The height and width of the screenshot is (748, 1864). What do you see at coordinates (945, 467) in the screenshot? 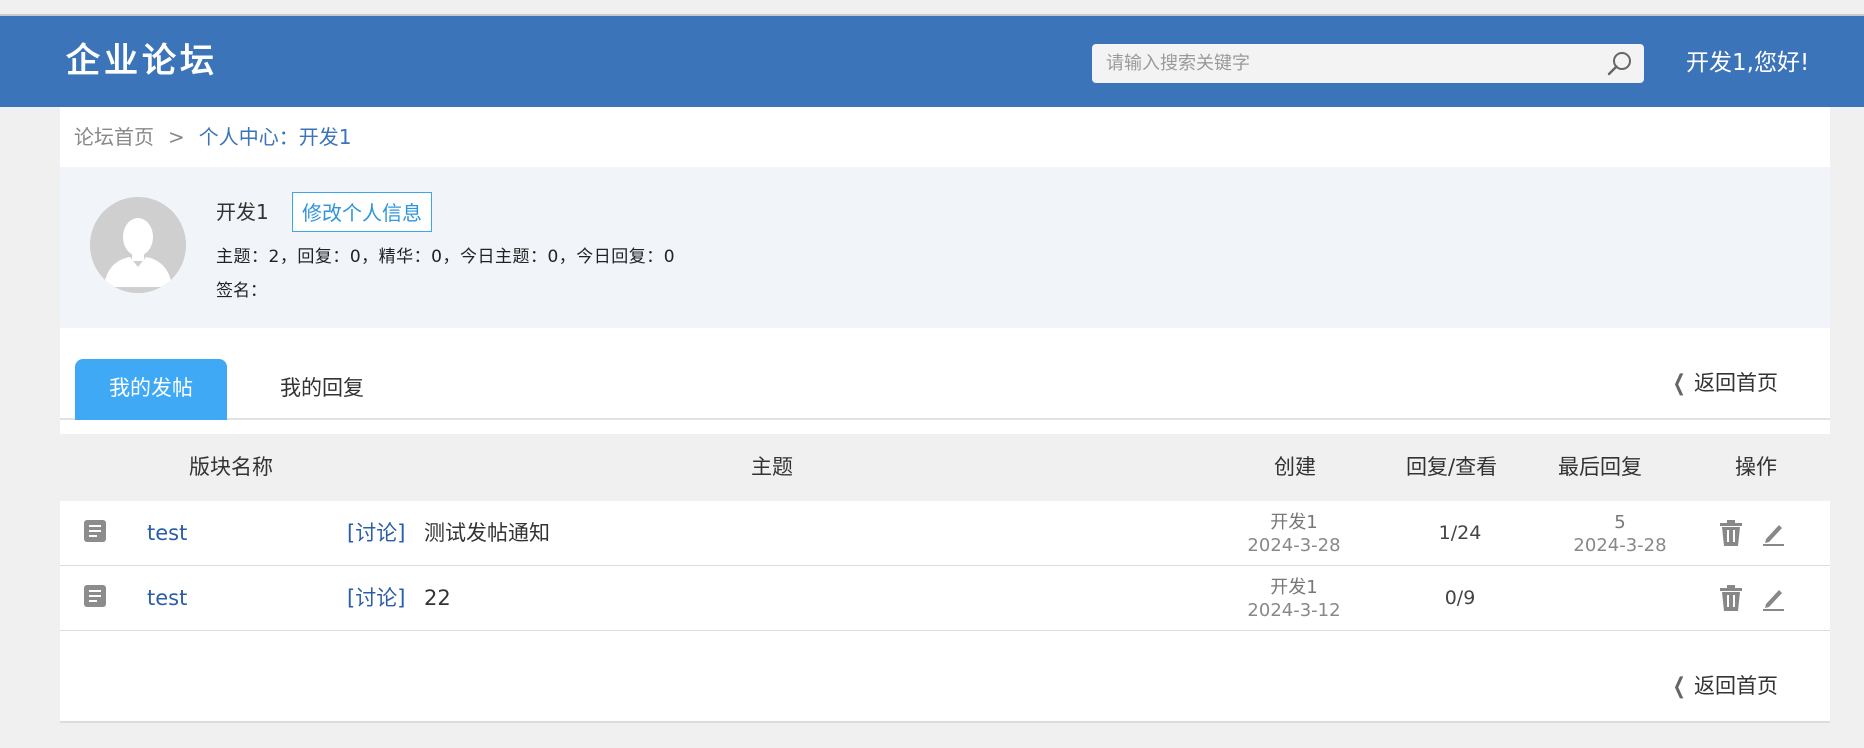
I see `table-header: 版块名称 主题 创建 回复/查看 最后回复 操作` at bounding box center [945, 467].